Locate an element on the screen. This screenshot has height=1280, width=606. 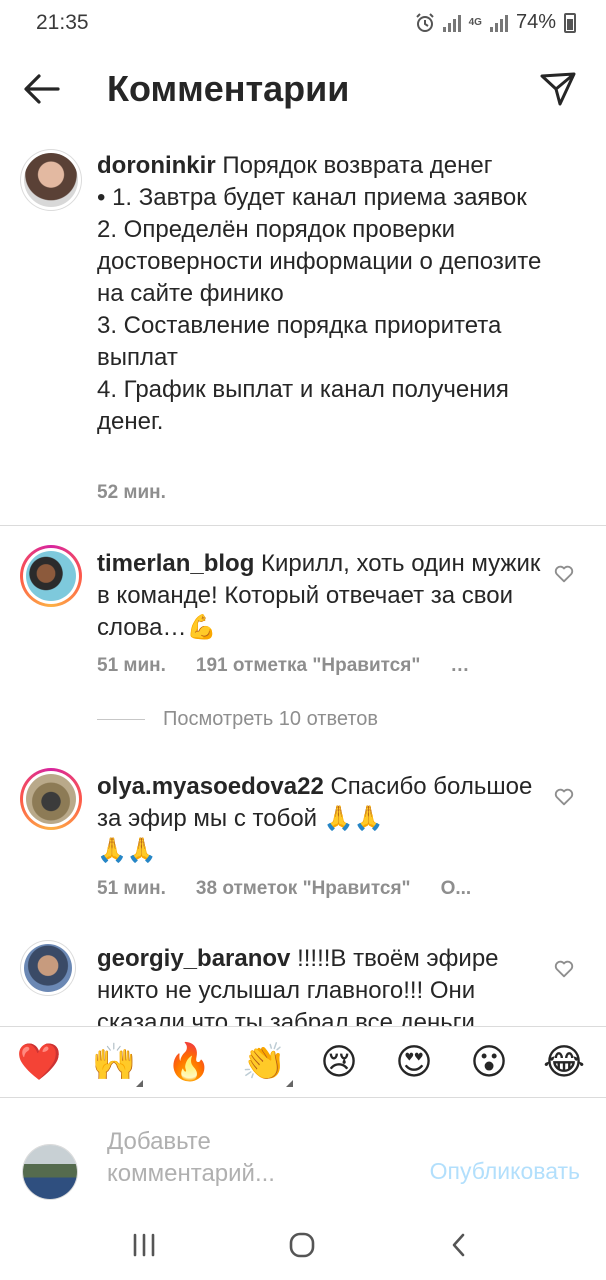
comment-composer: Добавьте комментарий... Опубликовать is located at coordinates (303, 1154).